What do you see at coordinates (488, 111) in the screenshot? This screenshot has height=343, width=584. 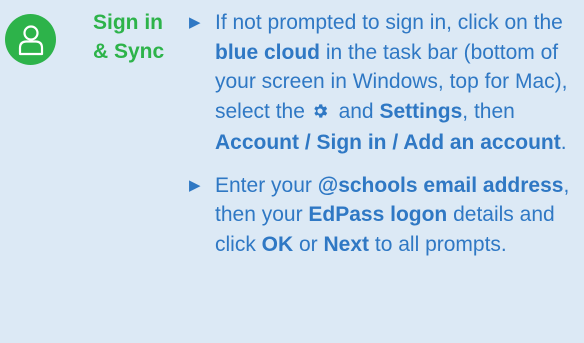 I see `text: , then` at bounding box center [488, 111].